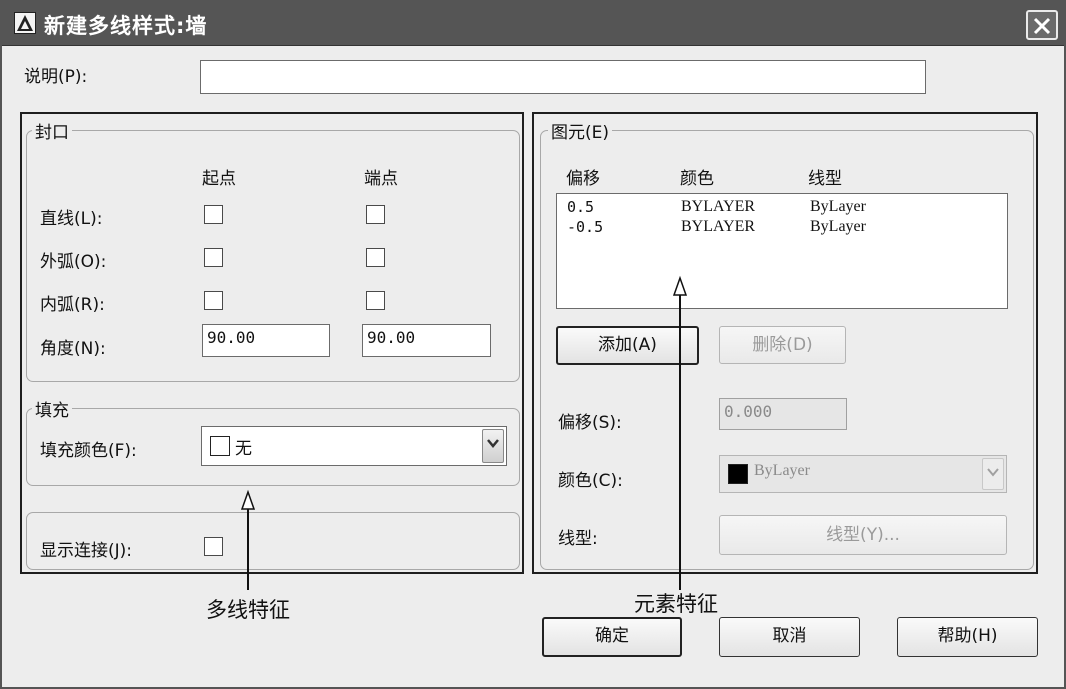 This screenshot has width=1066, height=689. What do you see at coordinates (248, 610) in the screenshot?
I see `multiline-features-annotation: 多线特征` at bounding box center [248, 610].